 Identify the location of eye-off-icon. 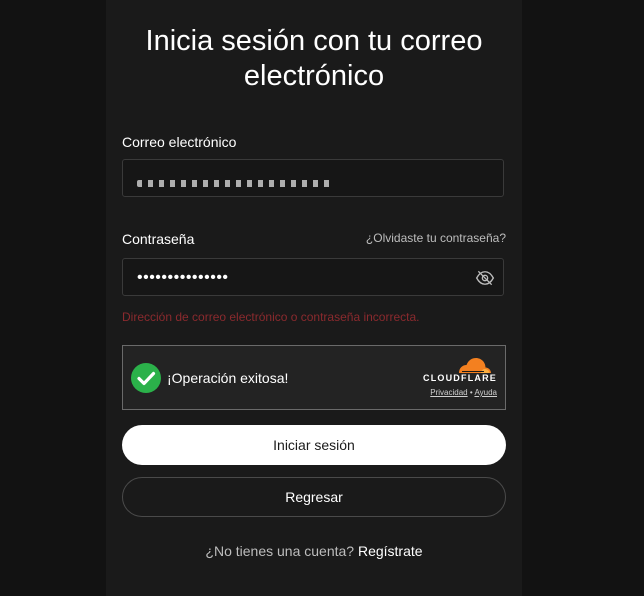
(485, 278).